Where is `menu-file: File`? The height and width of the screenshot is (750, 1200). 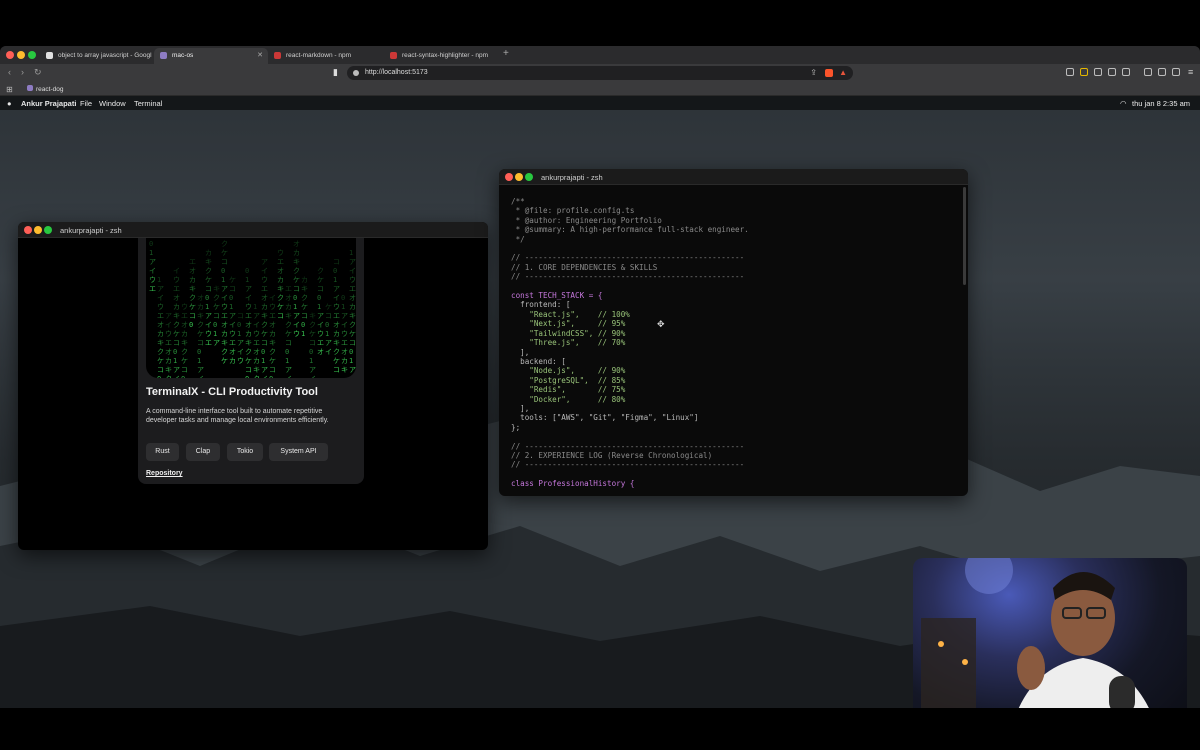
menu-file: File is located at coordinates (86, 103).